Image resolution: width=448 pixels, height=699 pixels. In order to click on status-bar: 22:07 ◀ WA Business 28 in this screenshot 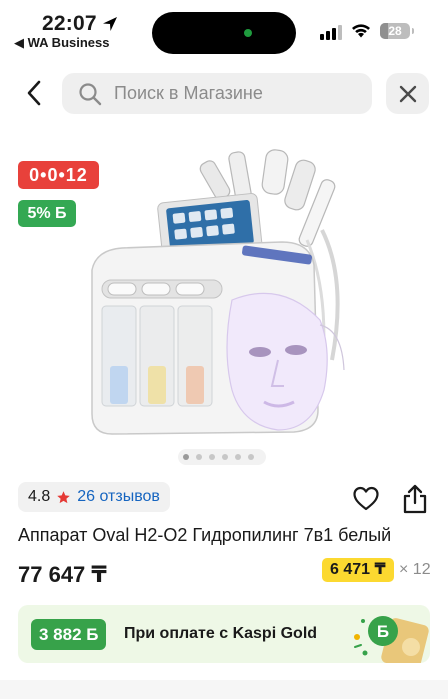, I will do `click(224, 29)`.